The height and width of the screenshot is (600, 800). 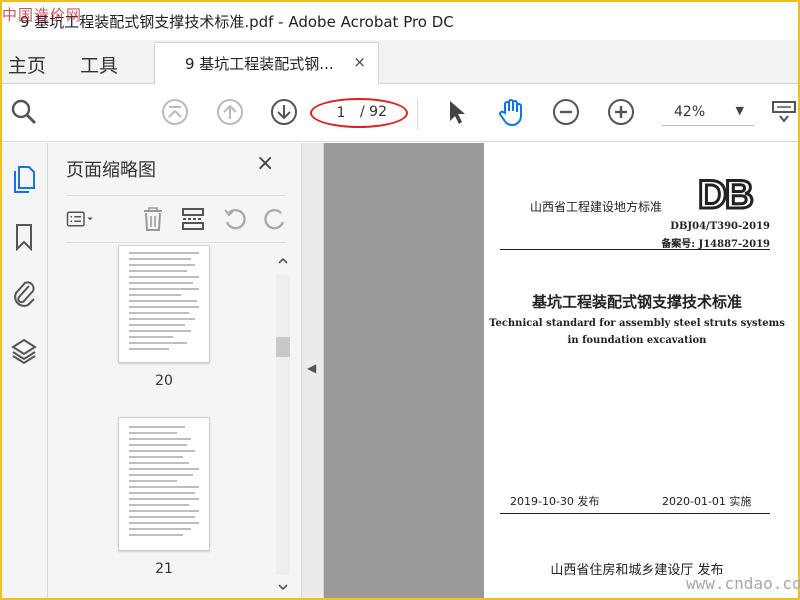 What do you see at coordinates (635, 249) in the screenshot?
I see `header-rule` at bounding box center [635, 249].